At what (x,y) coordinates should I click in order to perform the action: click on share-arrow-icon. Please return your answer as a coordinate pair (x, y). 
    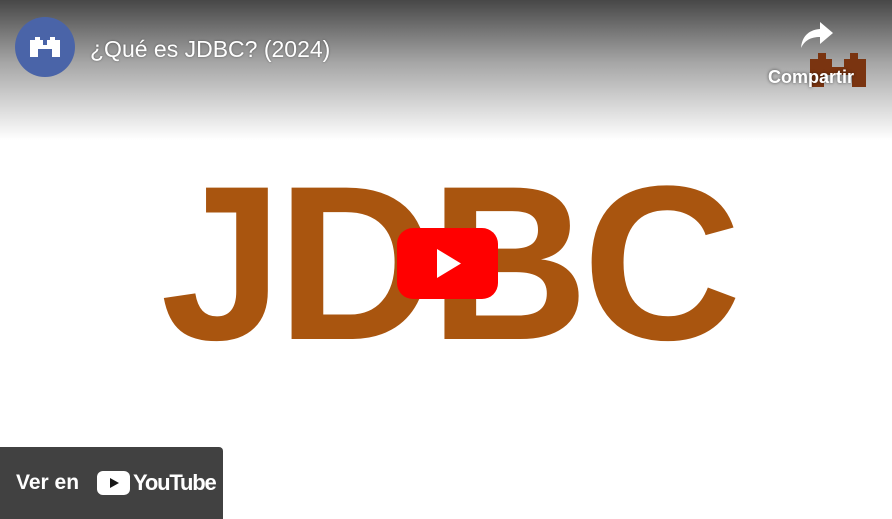
    Looking at the image, I should click on (817, 35).